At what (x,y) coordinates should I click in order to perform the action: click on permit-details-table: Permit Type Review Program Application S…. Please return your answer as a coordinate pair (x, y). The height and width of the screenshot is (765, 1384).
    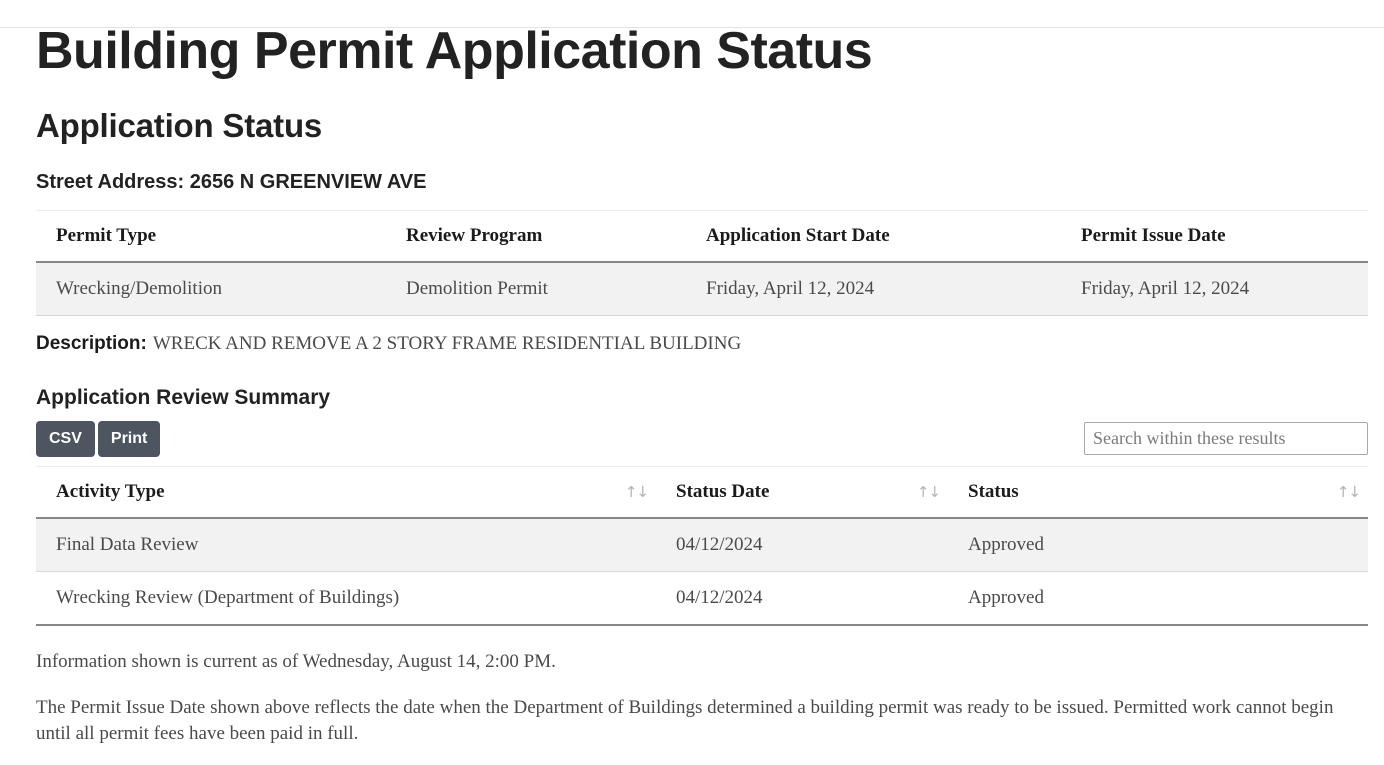
    Looking at the image, I should click on (702, 263).